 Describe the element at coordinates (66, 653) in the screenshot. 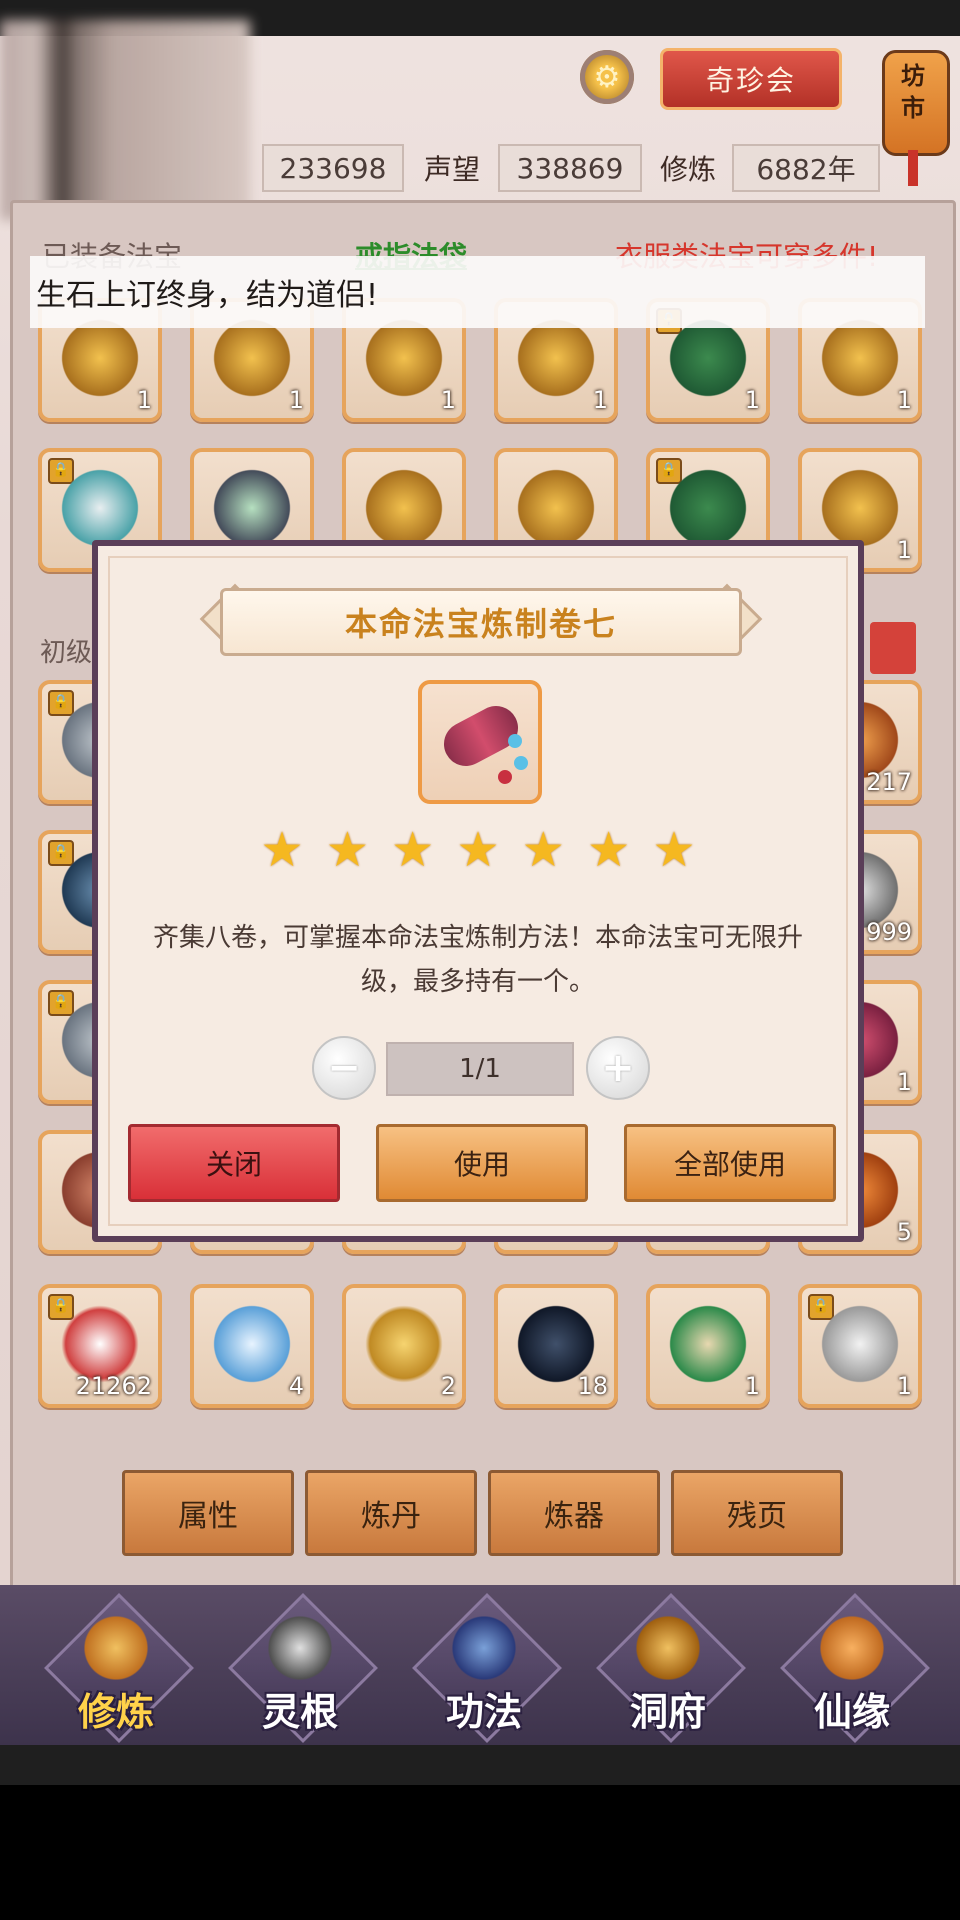

I see `section-label-basic: 初级` at that location.